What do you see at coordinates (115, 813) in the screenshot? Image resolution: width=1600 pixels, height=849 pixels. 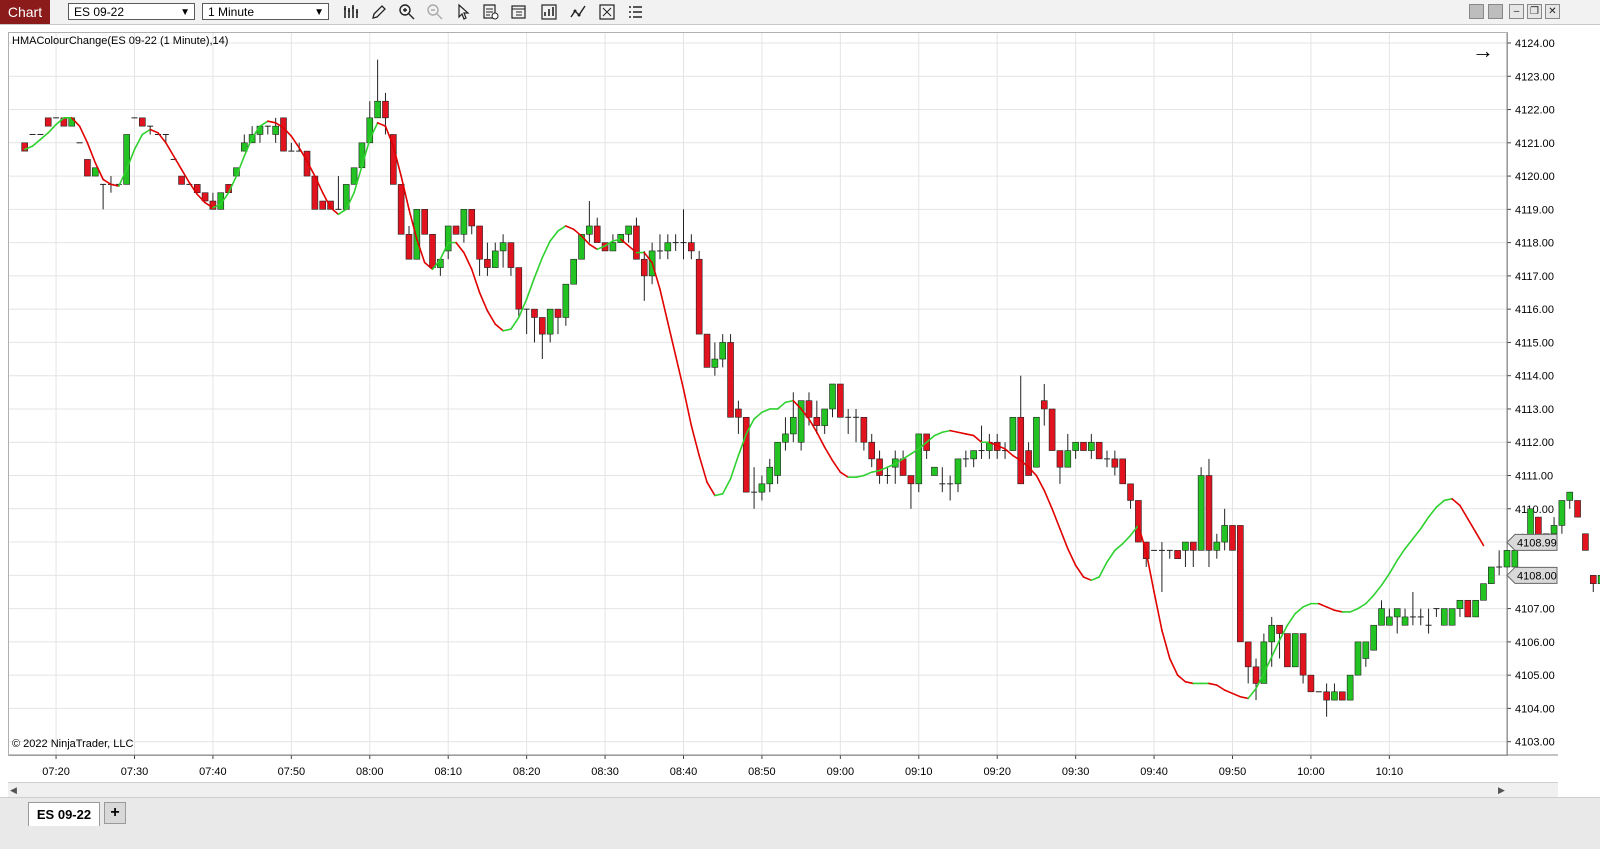 I see `add-tab-button: +` at bounding box center [115, 813].